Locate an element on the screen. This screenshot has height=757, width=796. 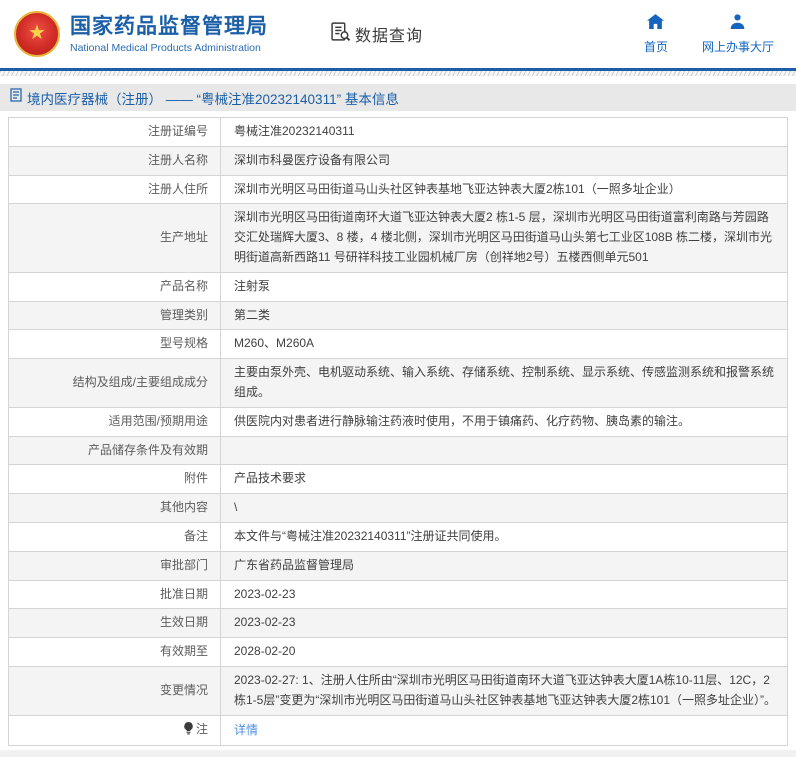
table-row: 注详情 is located at coordinates (398, 730).